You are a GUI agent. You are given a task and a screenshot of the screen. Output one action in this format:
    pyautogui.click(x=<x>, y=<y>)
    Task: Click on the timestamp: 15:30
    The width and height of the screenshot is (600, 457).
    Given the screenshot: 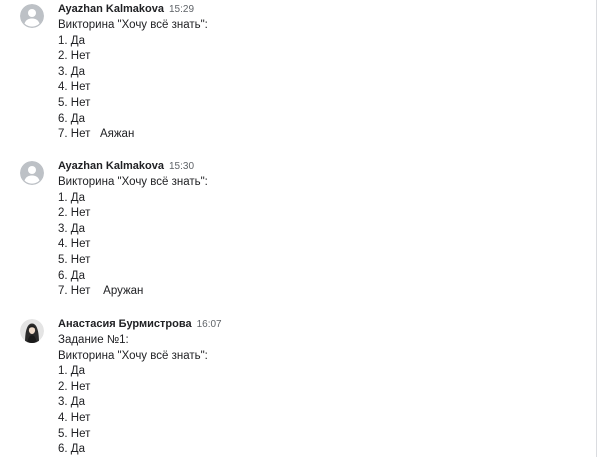 What is the action you would take?
    pyautogui.click(x=181, y=166)
    